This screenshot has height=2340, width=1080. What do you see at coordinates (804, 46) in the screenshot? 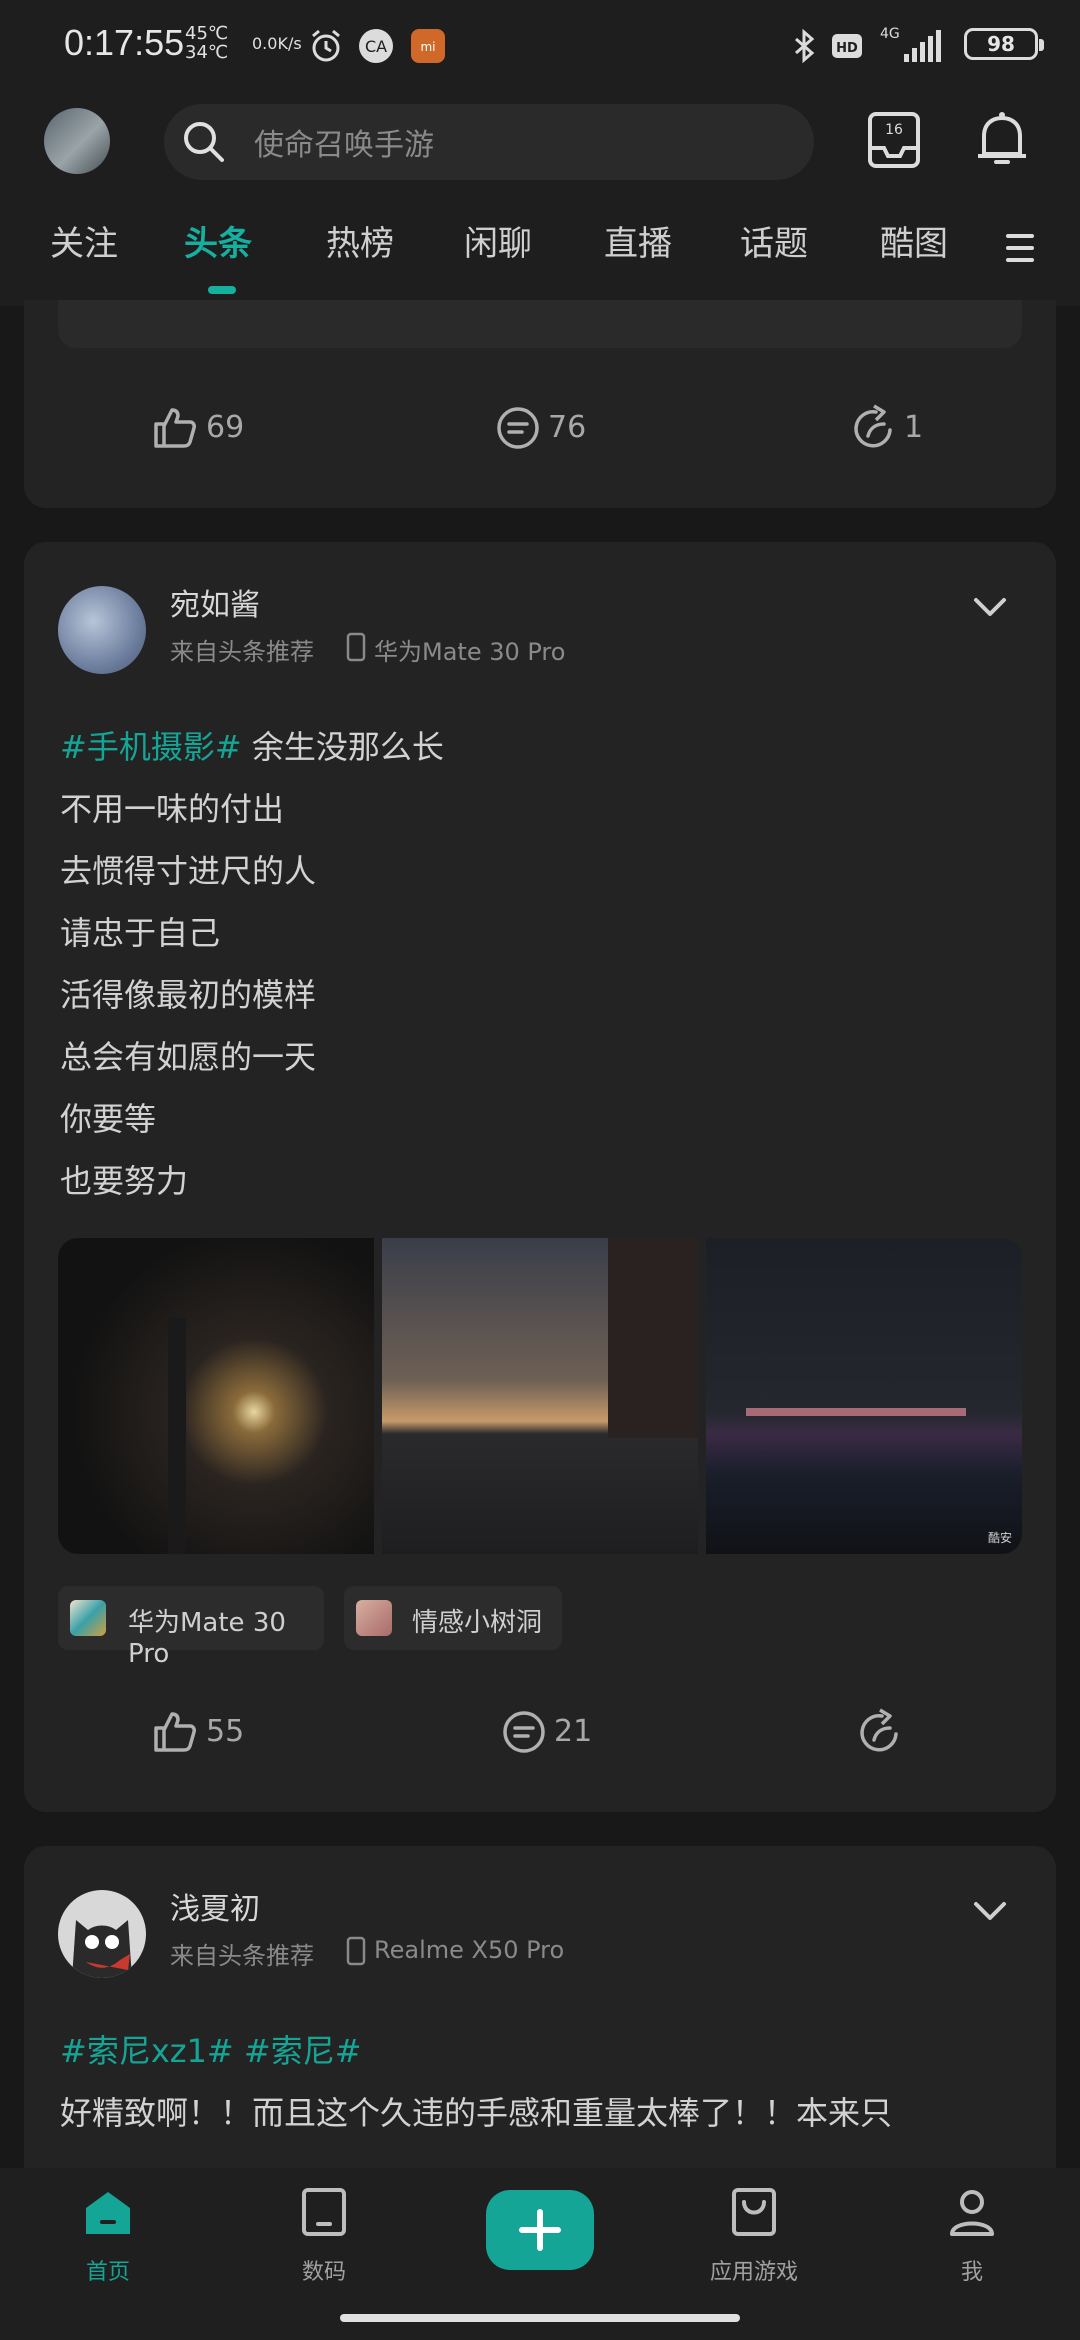
I see `bluetooth-icon` at bounding box center [804, 46].